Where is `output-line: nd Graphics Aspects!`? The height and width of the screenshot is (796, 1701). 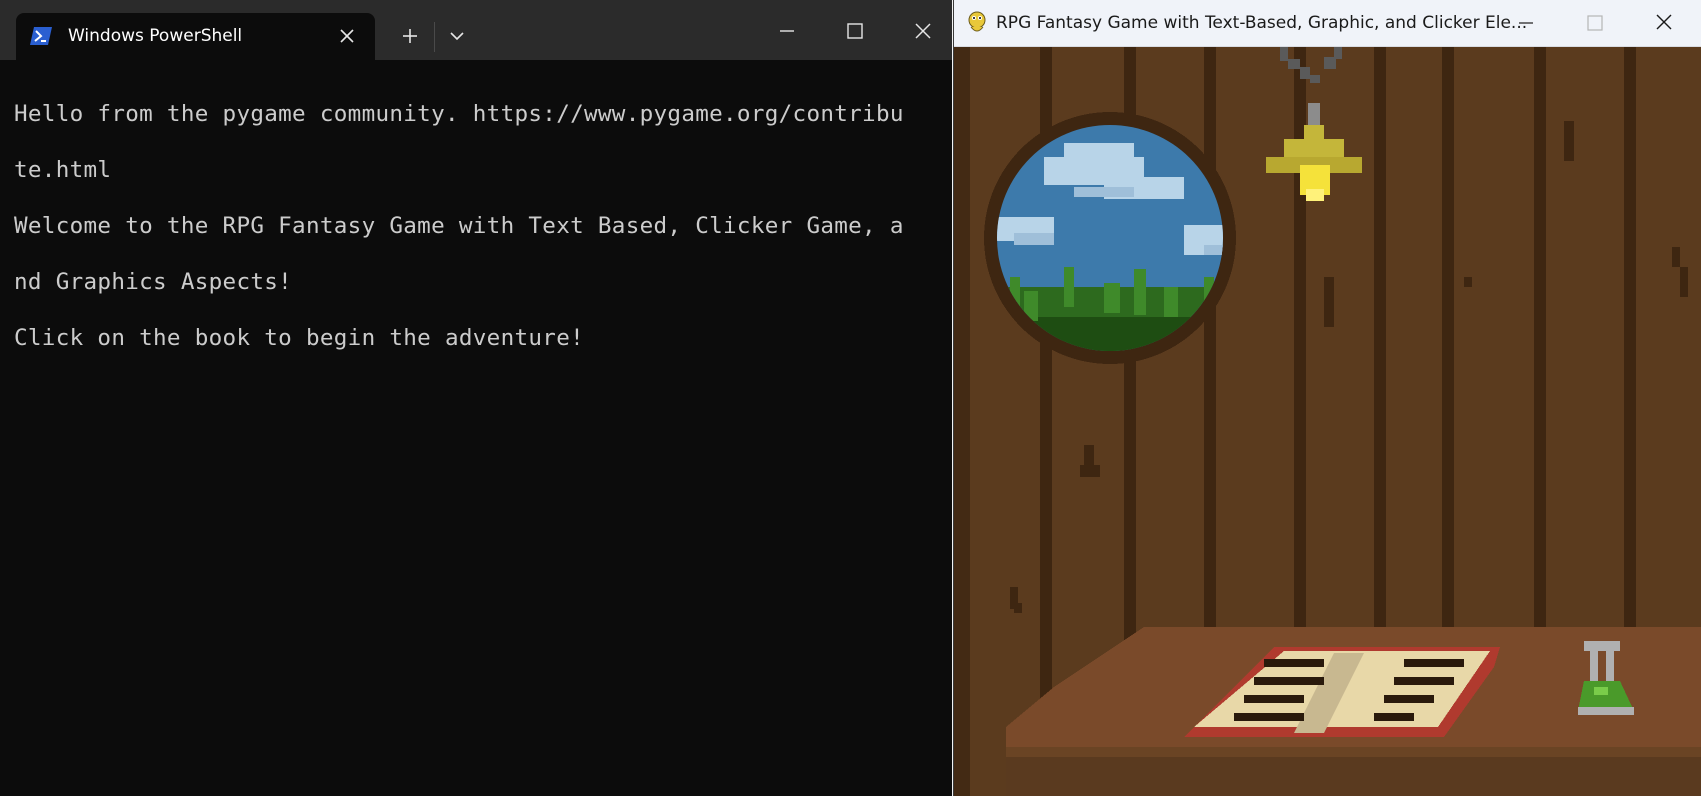
output-line: nd Graphics Aspects! is located at coordinates (153, 282).